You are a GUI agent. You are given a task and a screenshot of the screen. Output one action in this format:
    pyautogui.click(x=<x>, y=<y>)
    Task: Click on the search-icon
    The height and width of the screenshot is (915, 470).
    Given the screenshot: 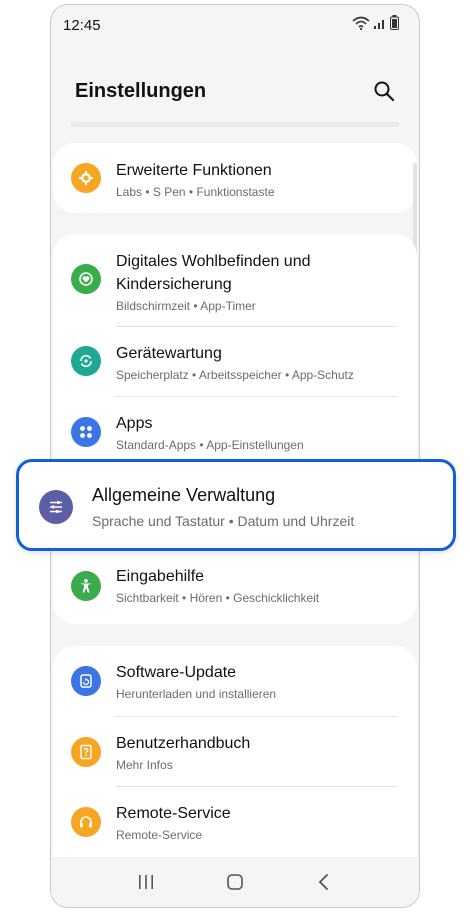 What is the action you would take?
    pyautogui.click(x=384, y=91)
    